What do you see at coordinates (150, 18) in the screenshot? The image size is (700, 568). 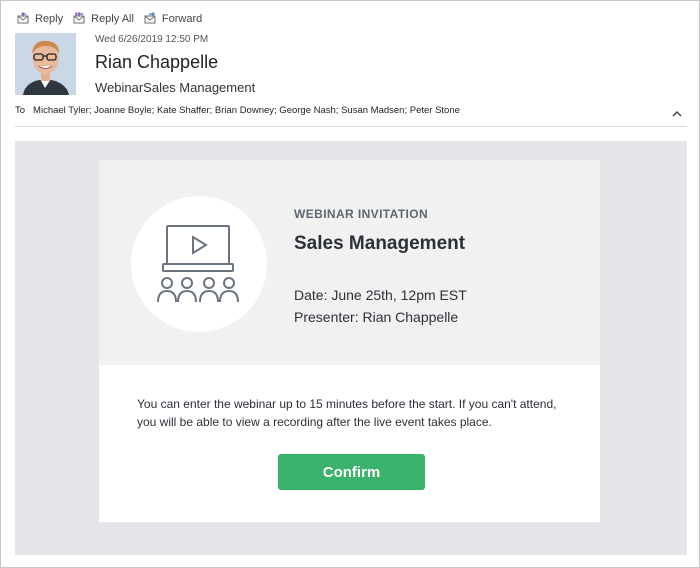 I see `forward-icon` at bounding box center [150, 18].